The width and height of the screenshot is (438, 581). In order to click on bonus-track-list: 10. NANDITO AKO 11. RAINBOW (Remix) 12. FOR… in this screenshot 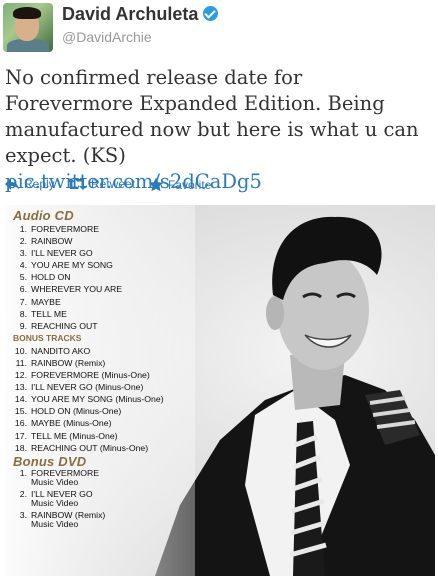, I will do `click(113, 399)`.